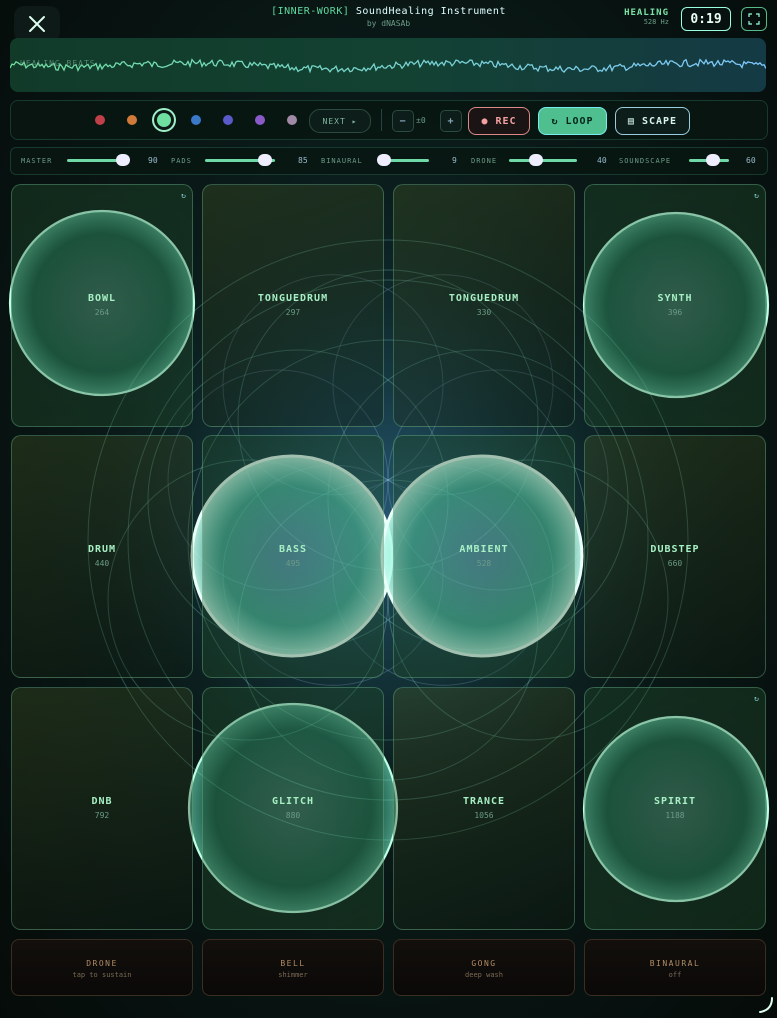 Image resolution: width=777 pixels, height=1018 pixels. I want to click on app-title-text: SoundHealing Instrument, so click(430, 11).